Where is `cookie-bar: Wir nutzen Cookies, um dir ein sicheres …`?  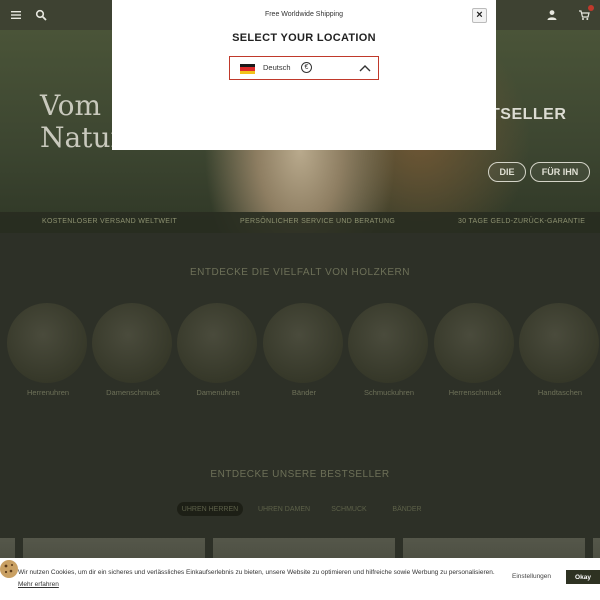
cookie-bar: Wir nutzen Cookies, um dir ein sicheres … is located at coordinates (300, 579).